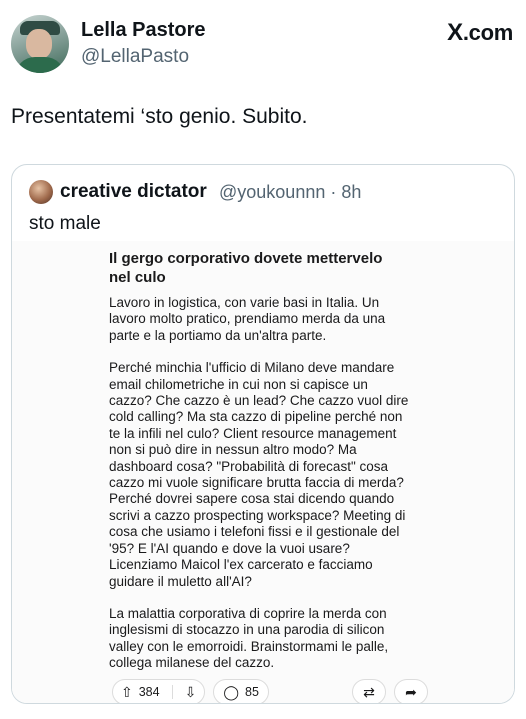 This screenshot has height=719, width=526. I want to click on vote-count: 384, so click(149, 692).